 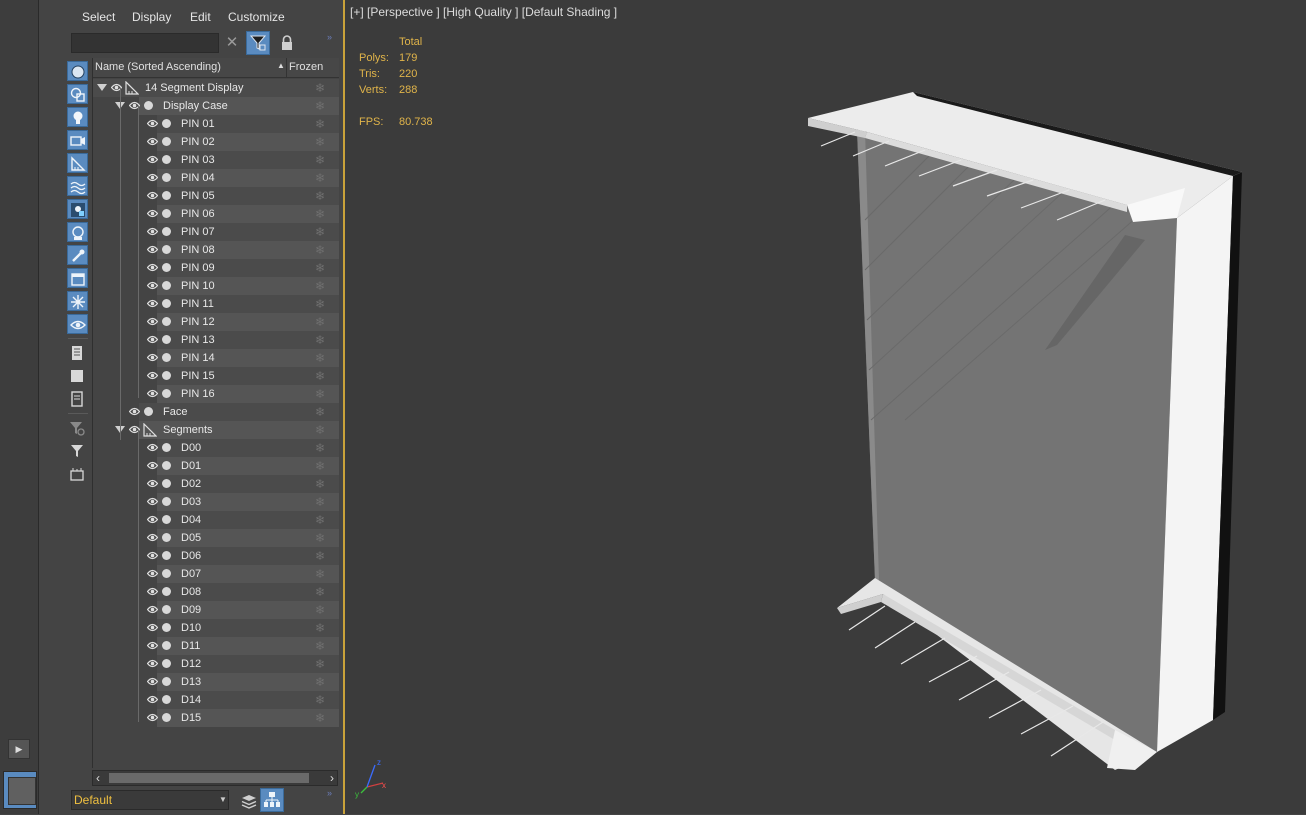 I want to click on invert-selection-icon, so click(x=77, y=399).